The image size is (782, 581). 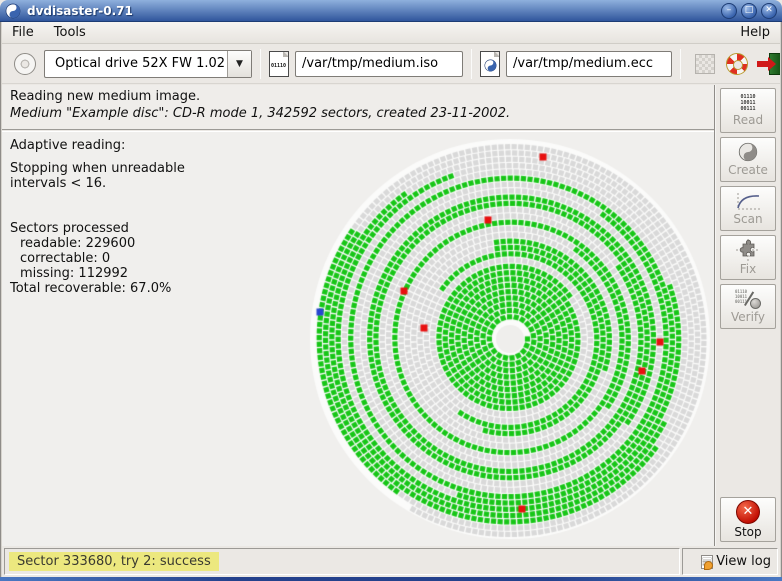 I want to click on reading-status-line: Reading new medium image., so click(x=105, y=96).